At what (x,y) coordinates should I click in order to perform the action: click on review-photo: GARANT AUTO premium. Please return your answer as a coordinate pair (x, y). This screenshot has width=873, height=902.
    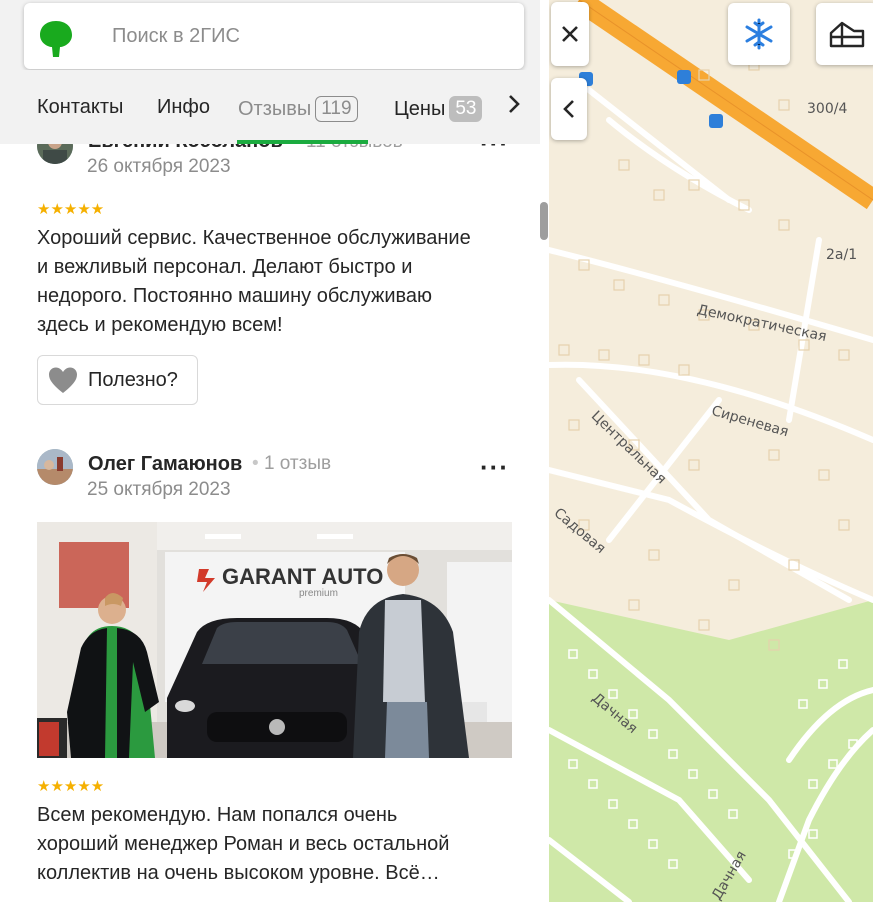
    Looking at the image, I should click on (274, 640).